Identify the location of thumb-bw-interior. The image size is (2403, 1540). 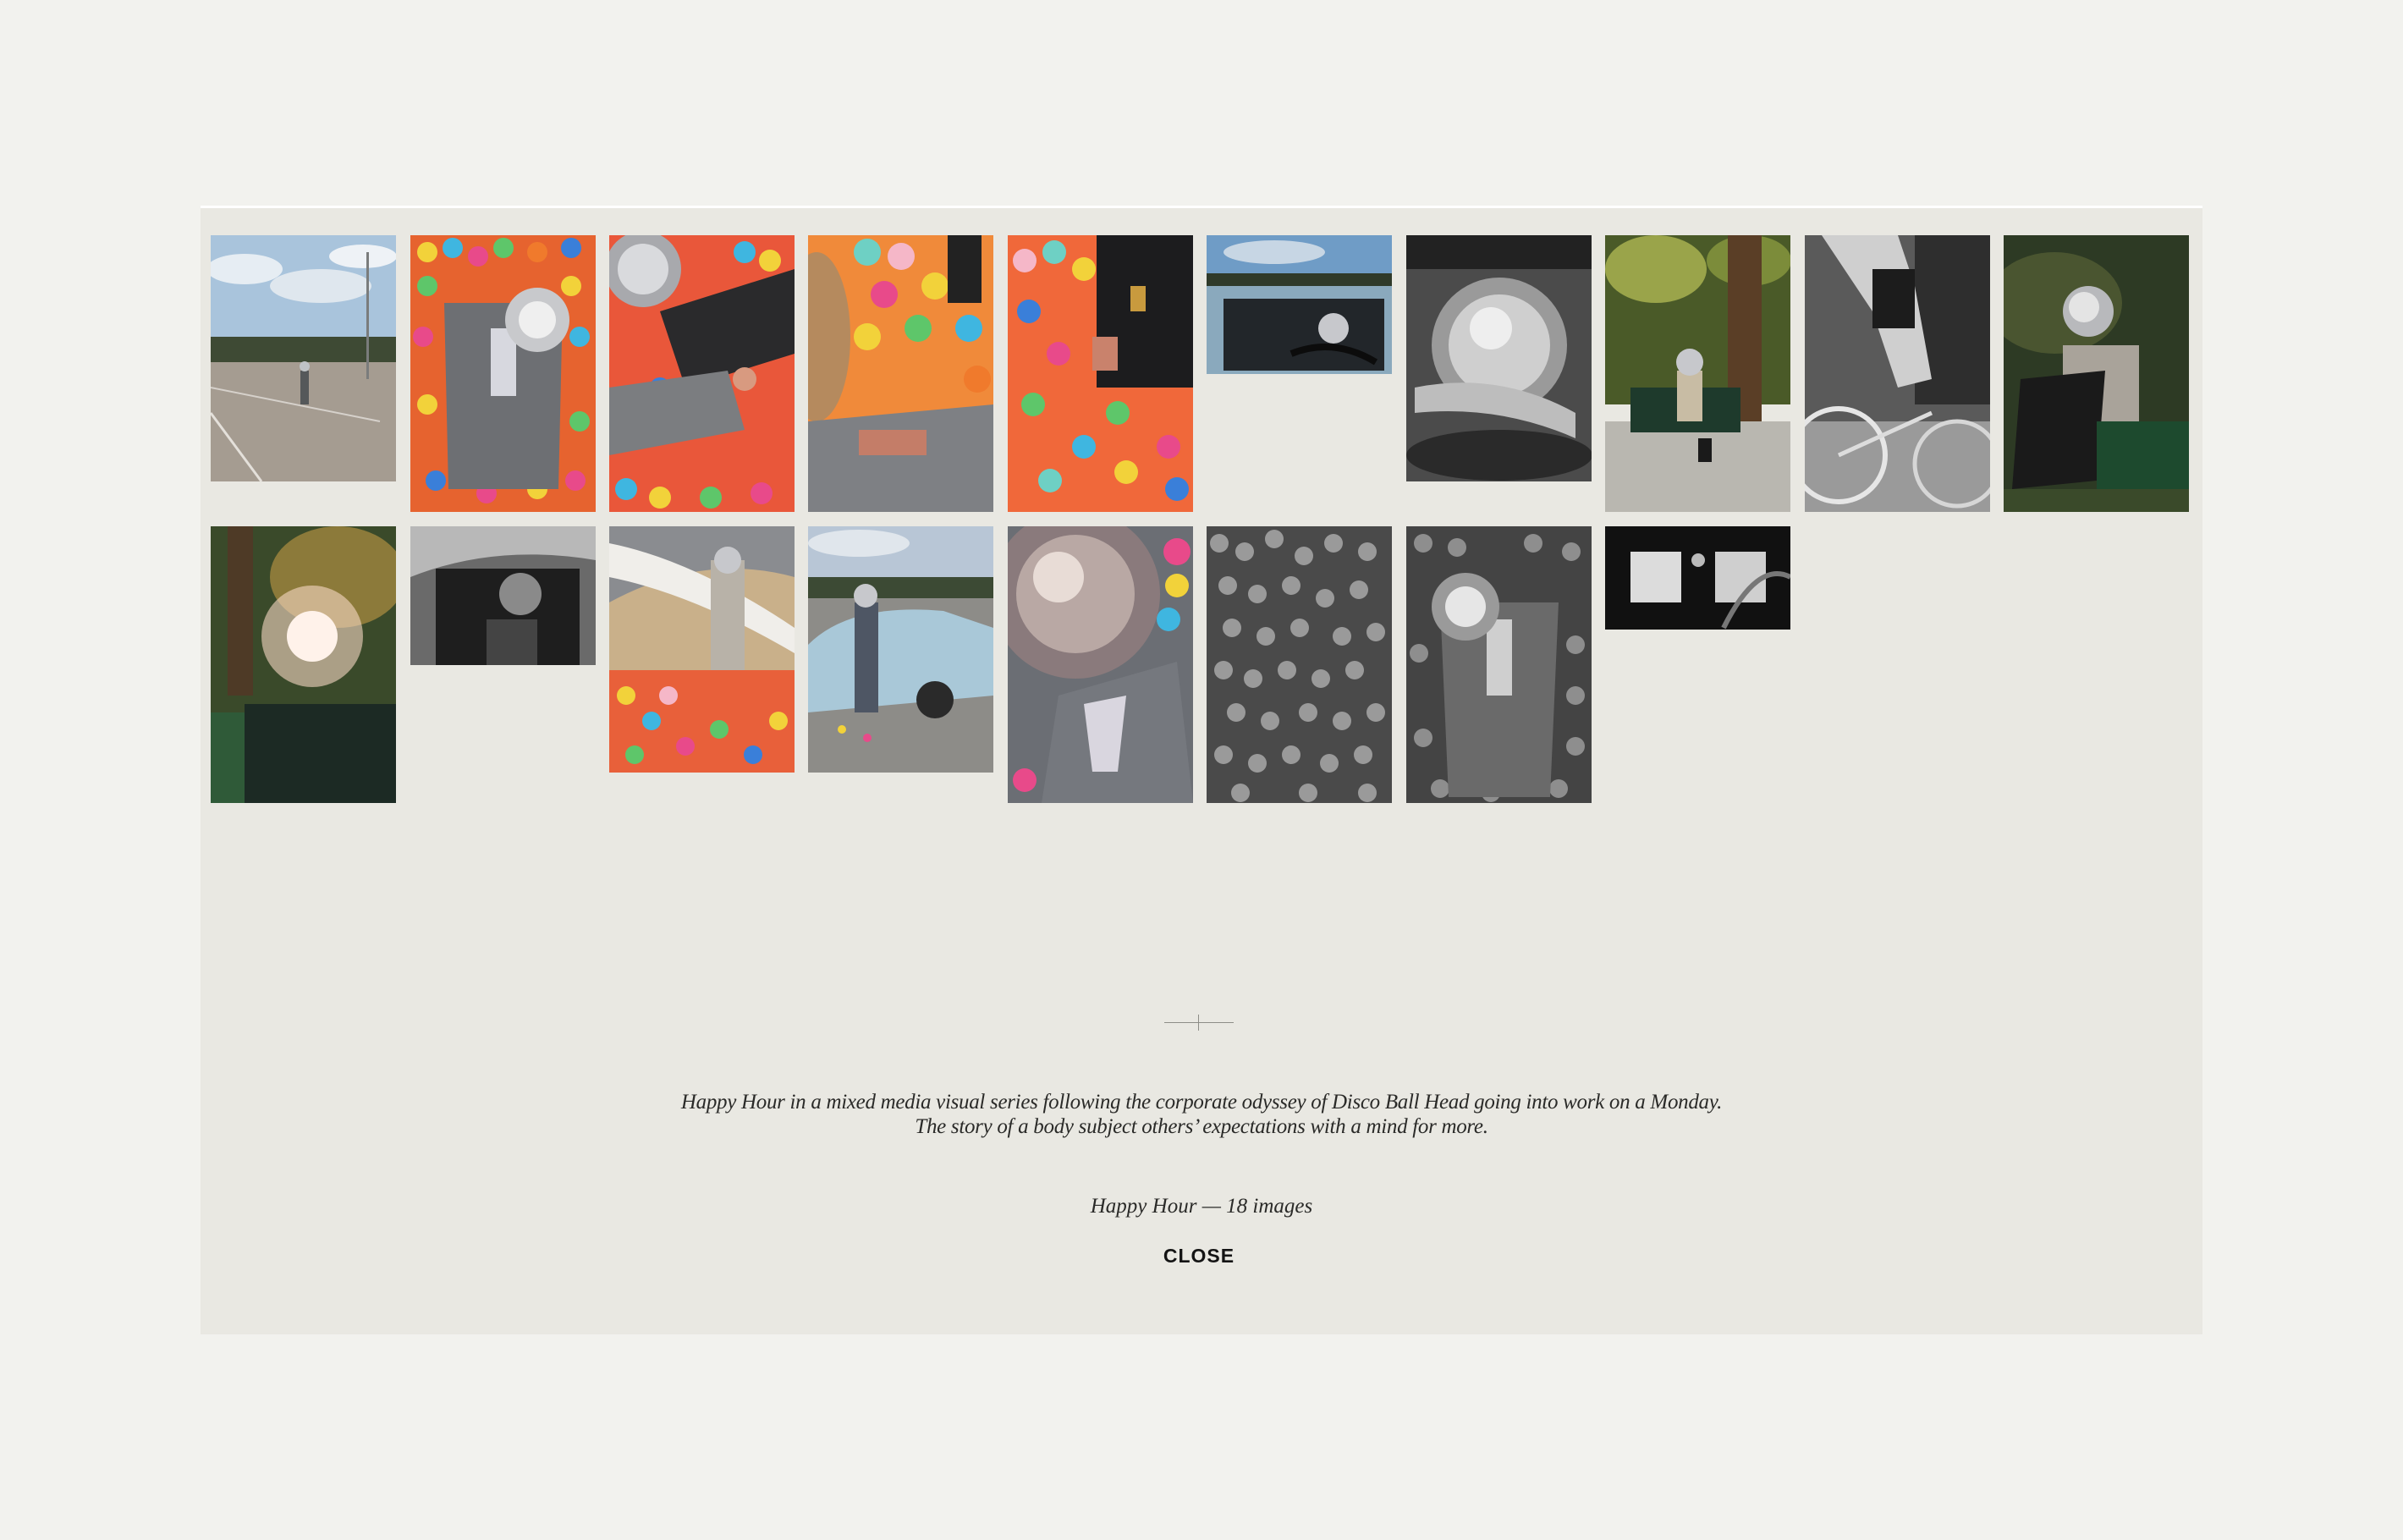
(1698, 578).